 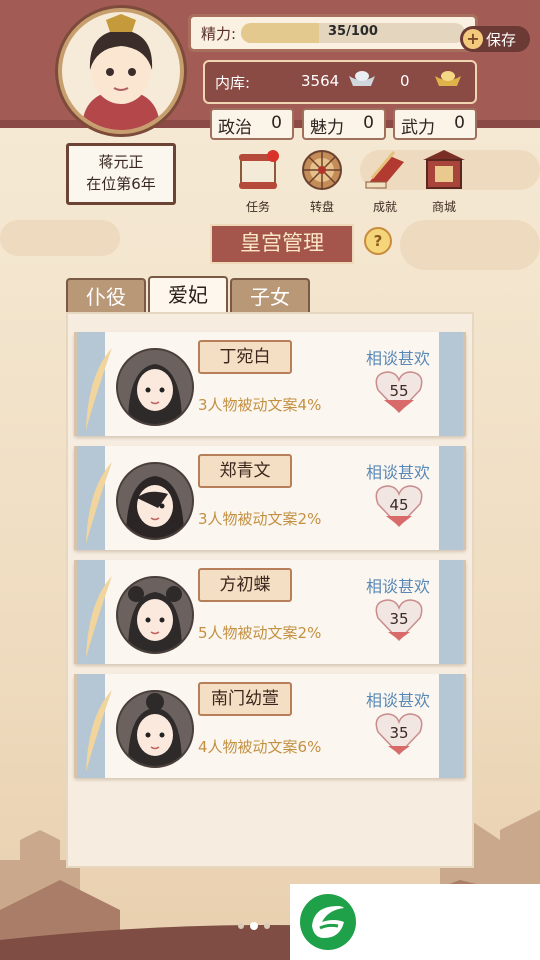 I want to click on consort-card: 方初蝶 5人物被动文案2% 相谈甚欢 35, so click(x=270, y=612).